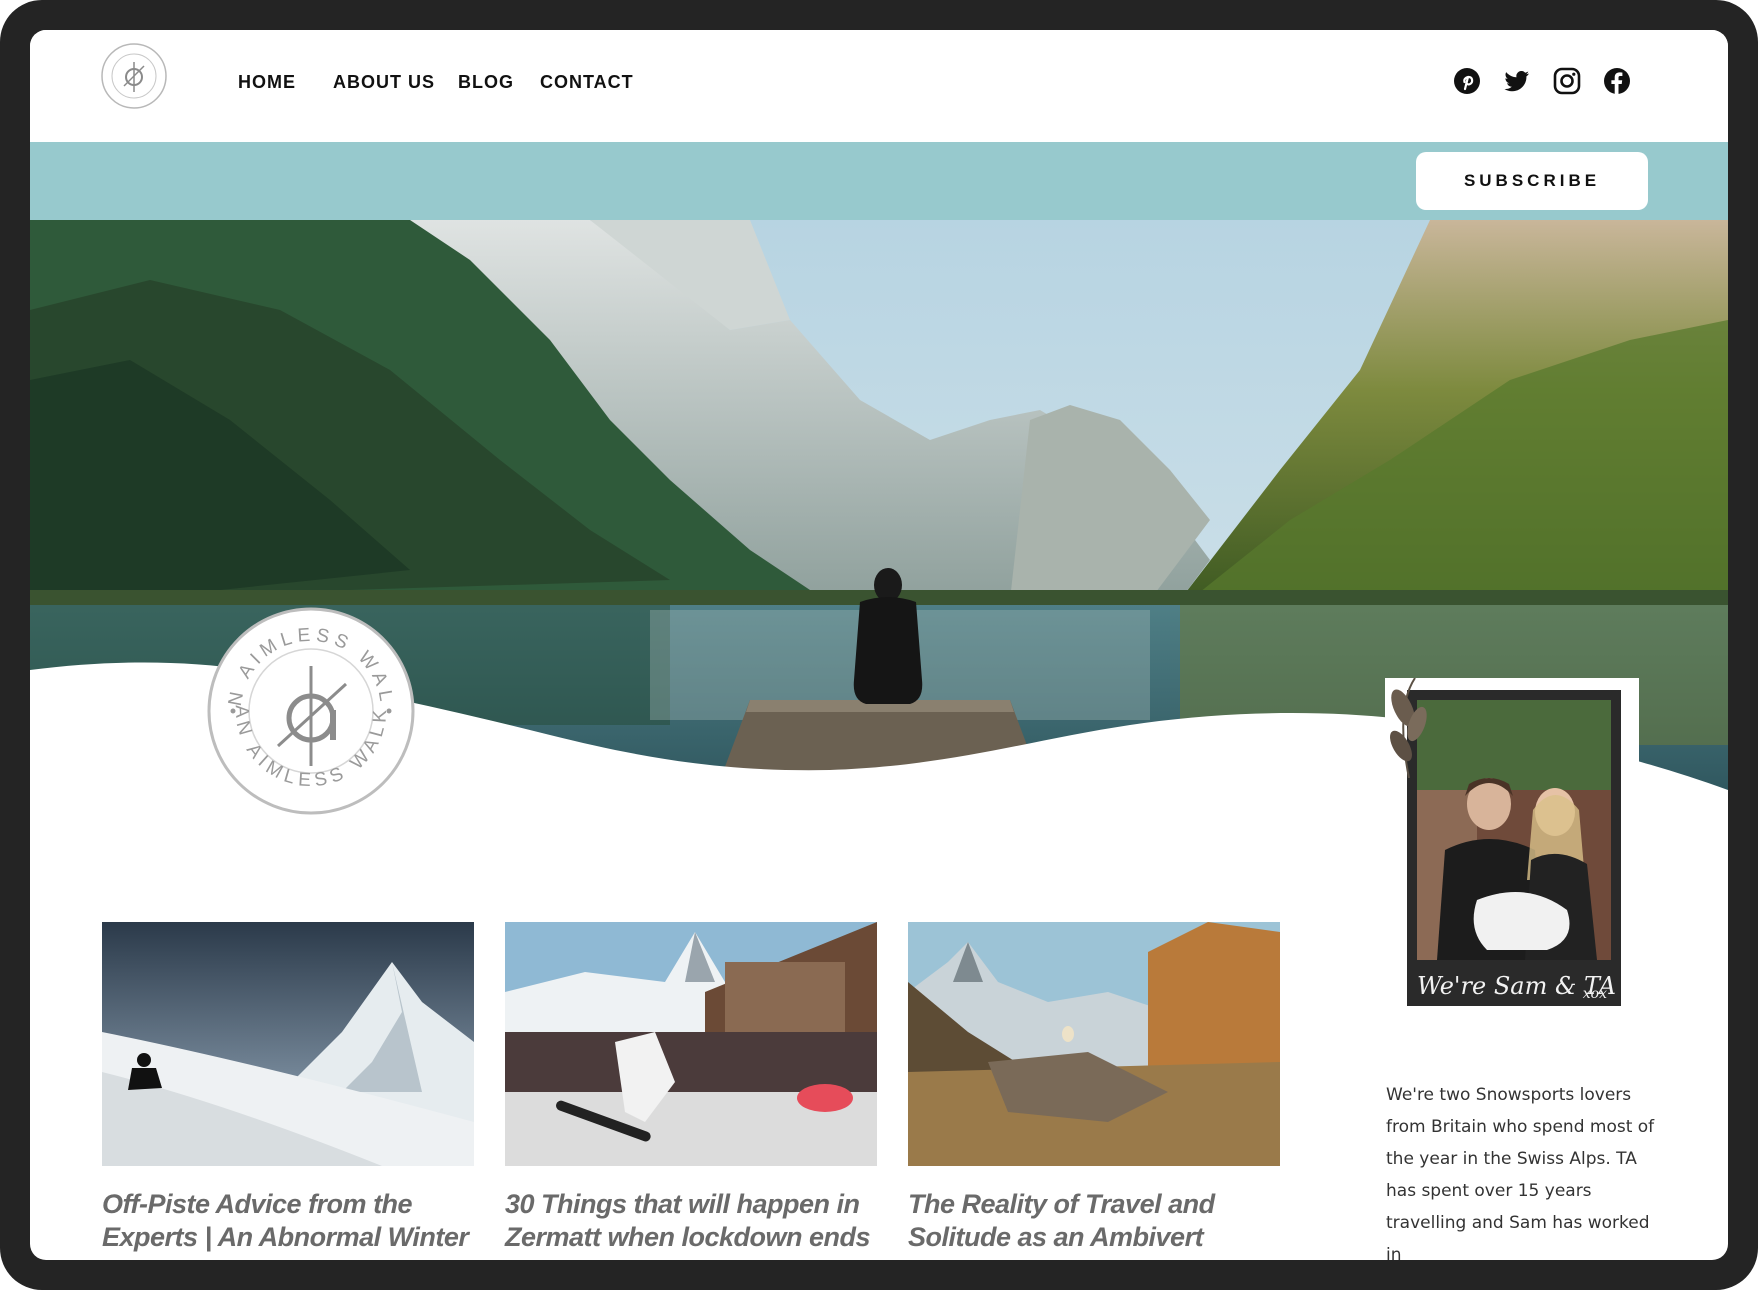 The width and height of the screenshot is (1758, 1290). What do you see at coordinates (1514, 830) in the screenshot?
I see `couple-photo` at bounding box center [1514, 830].